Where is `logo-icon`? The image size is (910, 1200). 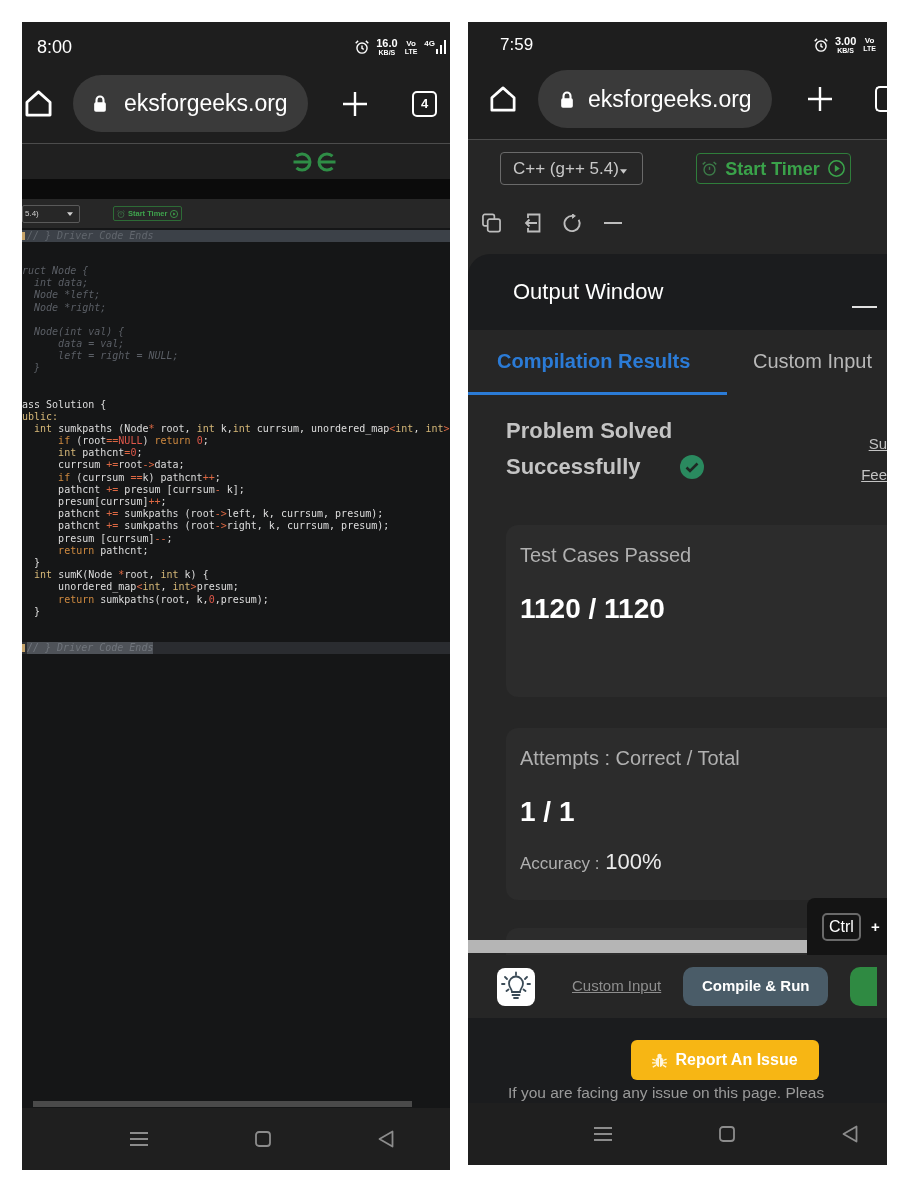
logo-icon is located at coordinates (314, 161).